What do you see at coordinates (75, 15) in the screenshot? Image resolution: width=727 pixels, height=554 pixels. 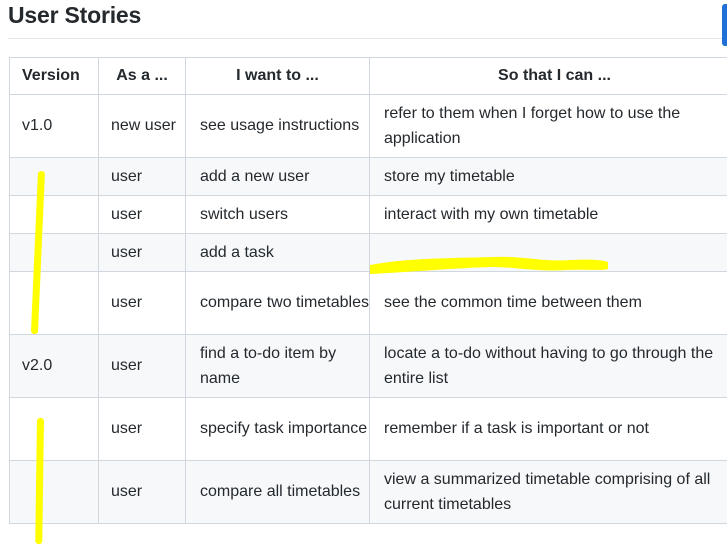 I see `page-heading: User Stories` at bounding box center [75, 15].